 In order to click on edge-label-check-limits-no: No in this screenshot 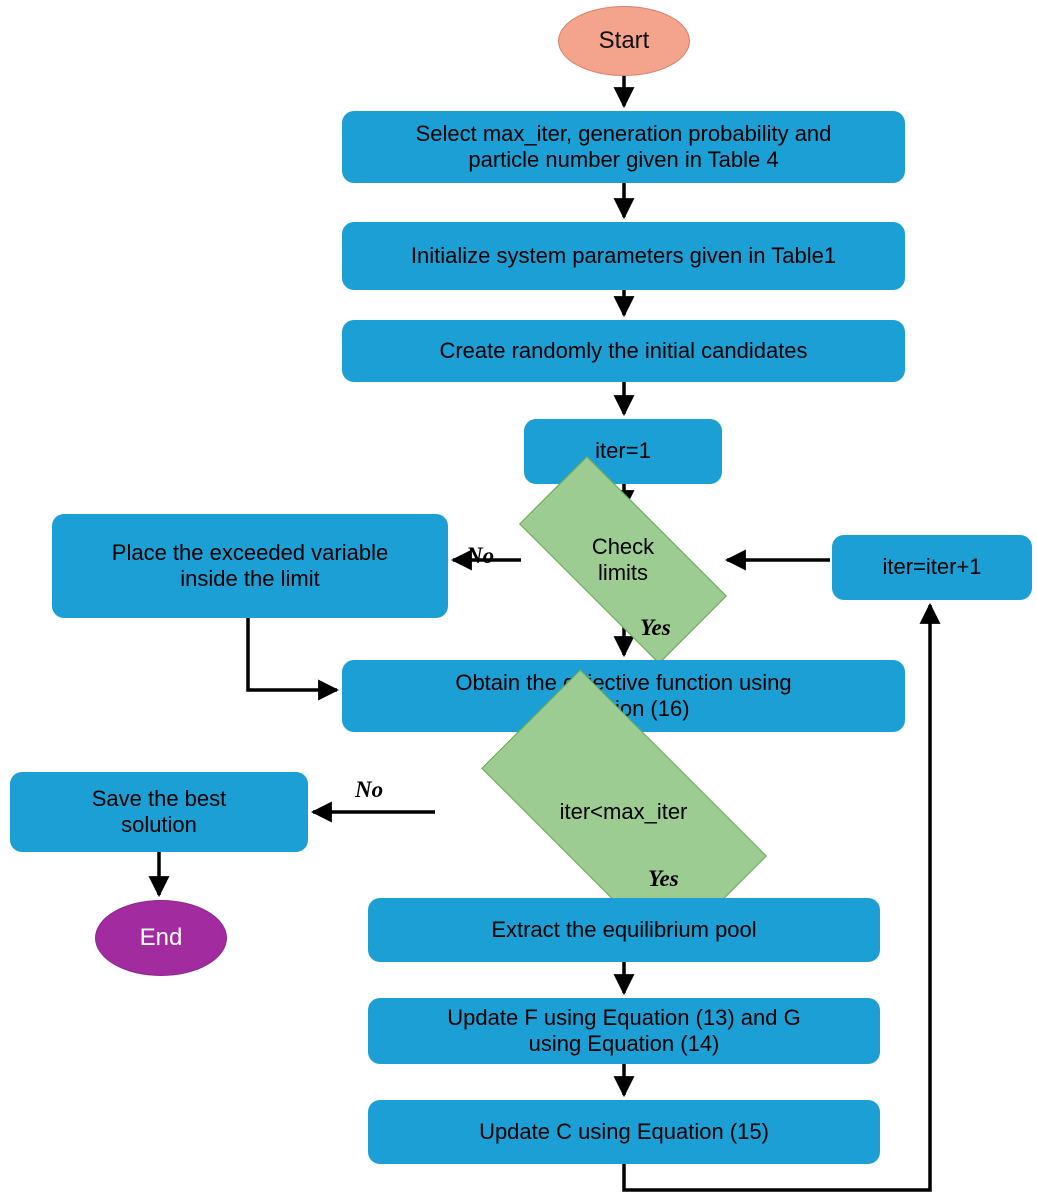, I will do `click(480, 555)`.